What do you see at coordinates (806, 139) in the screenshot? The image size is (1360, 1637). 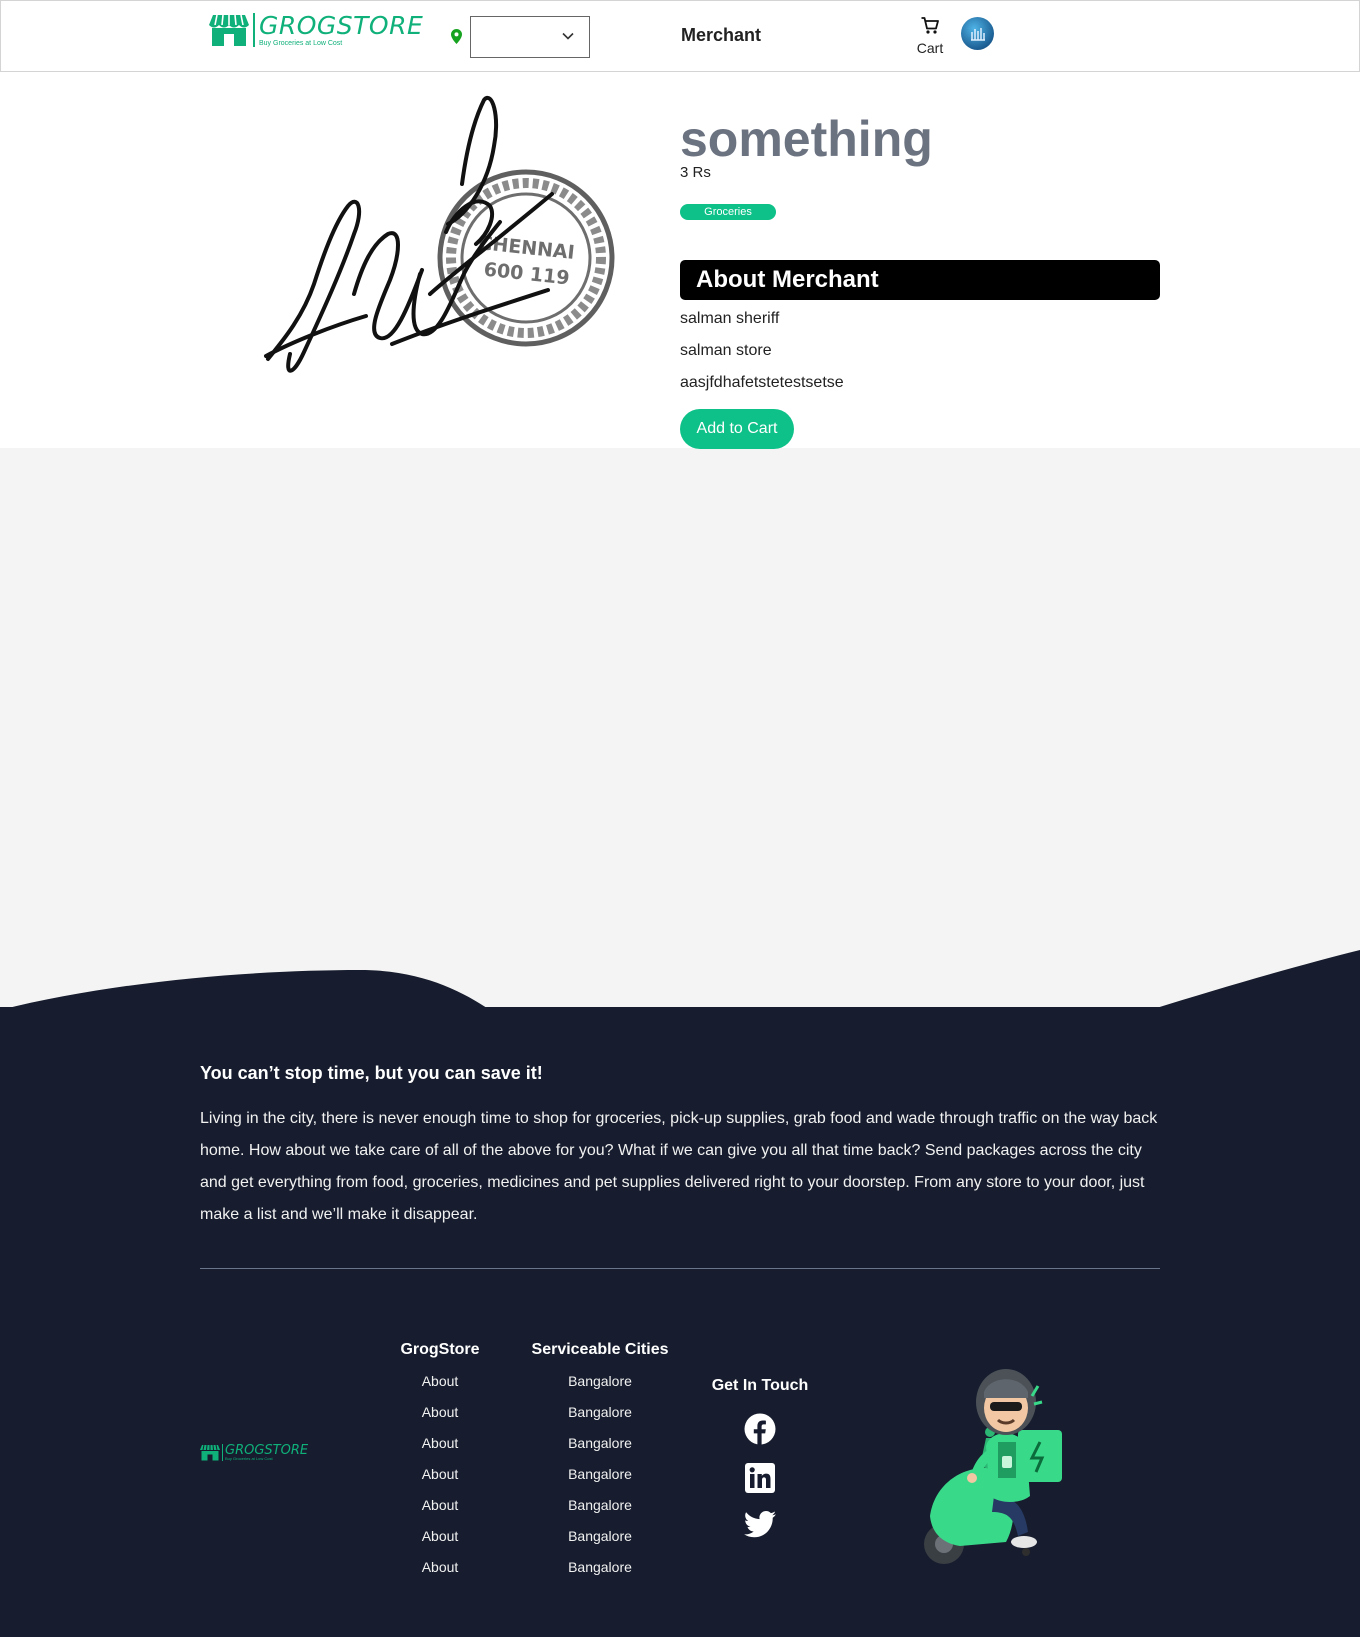 I see `product-title: something` at bounding box center [806, 139].